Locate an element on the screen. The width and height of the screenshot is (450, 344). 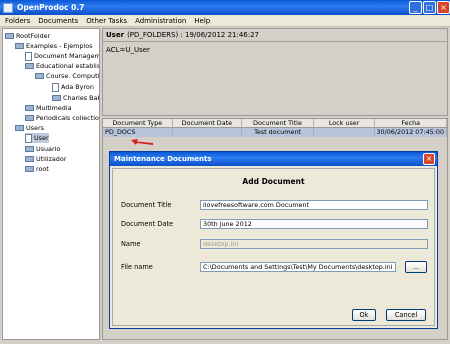
folder-info-header: User (PD_FOLDERS) : 19/06/2012 21:46:27 is located at coordinates (275, 35).